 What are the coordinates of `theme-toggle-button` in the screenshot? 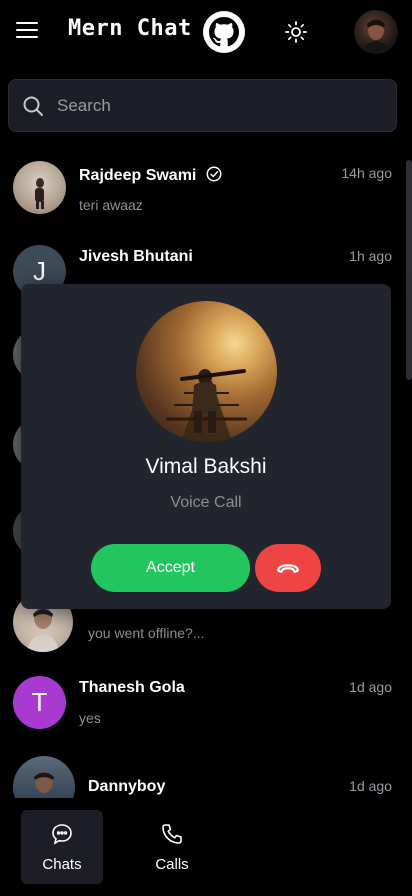 It's located at (296, 32).